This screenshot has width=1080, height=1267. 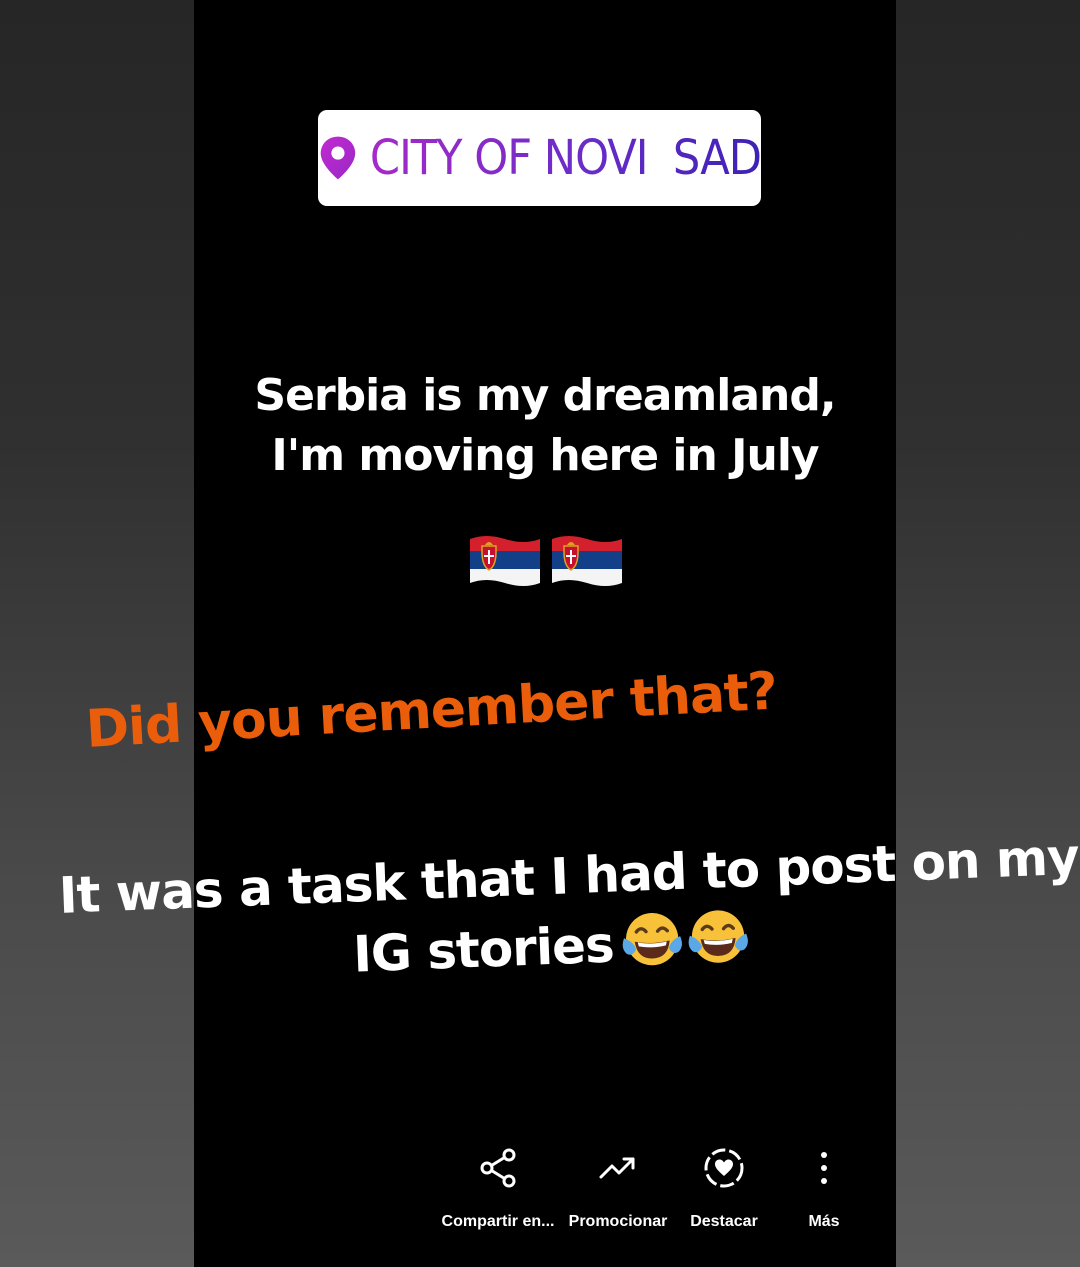 I want to click on location-sticker: CITY OF NOVI SAD, so click(x=540, y=158).